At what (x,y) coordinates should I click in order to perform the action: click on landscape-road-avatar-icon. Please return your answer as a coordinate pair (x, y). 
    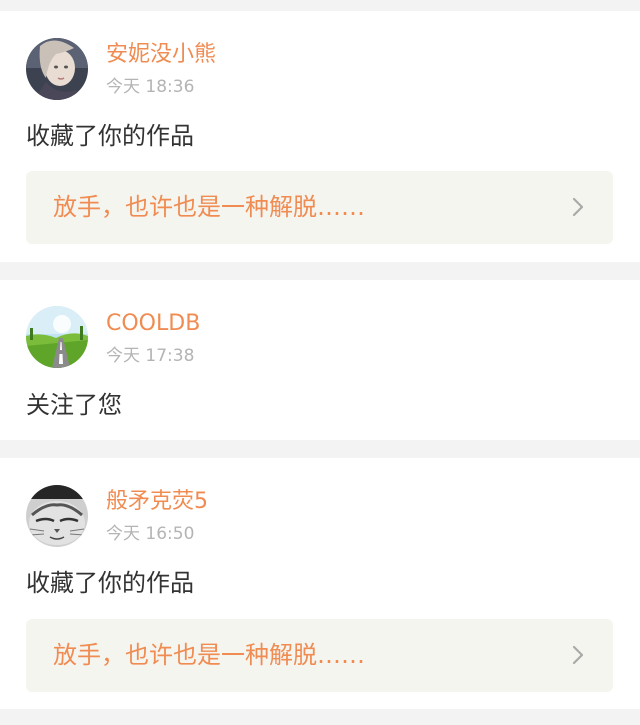
    Looking at the image, I should click on (57, 337).